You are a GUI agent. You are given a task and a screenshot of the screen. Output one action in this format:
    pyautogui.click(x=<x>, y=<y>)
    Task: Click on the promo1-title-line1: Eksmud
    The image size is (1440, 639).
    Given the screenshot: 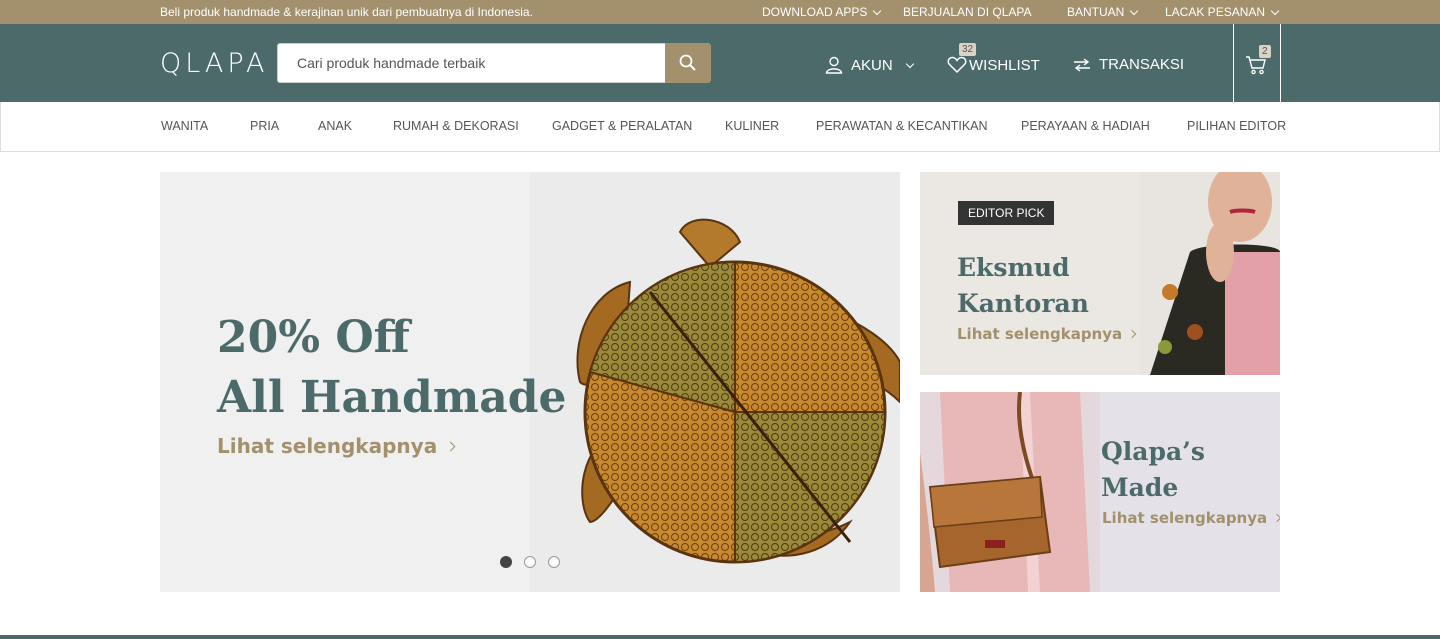 What is the action you would take?
    pyautogui.click(x=1013, y=267)
    